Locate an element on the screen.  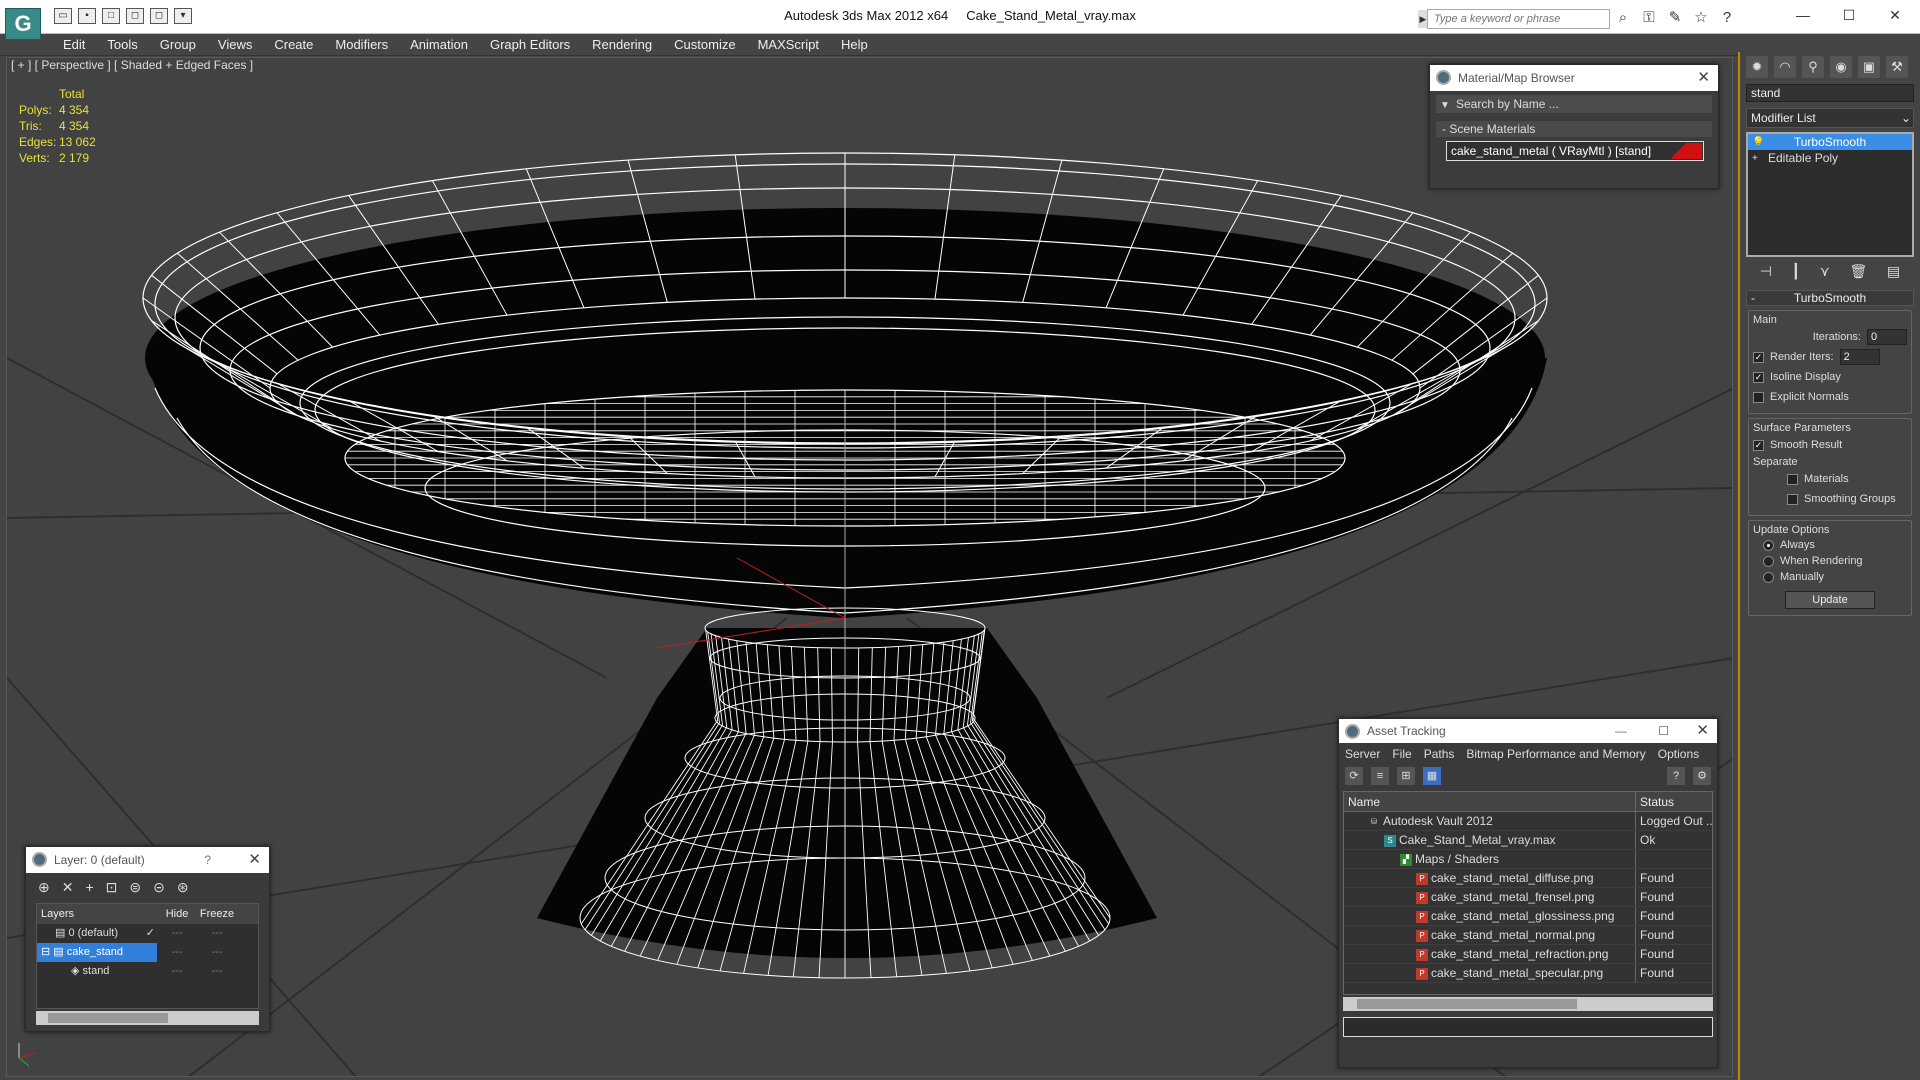
column-hide: Hide is located at coordinates (177, 914).